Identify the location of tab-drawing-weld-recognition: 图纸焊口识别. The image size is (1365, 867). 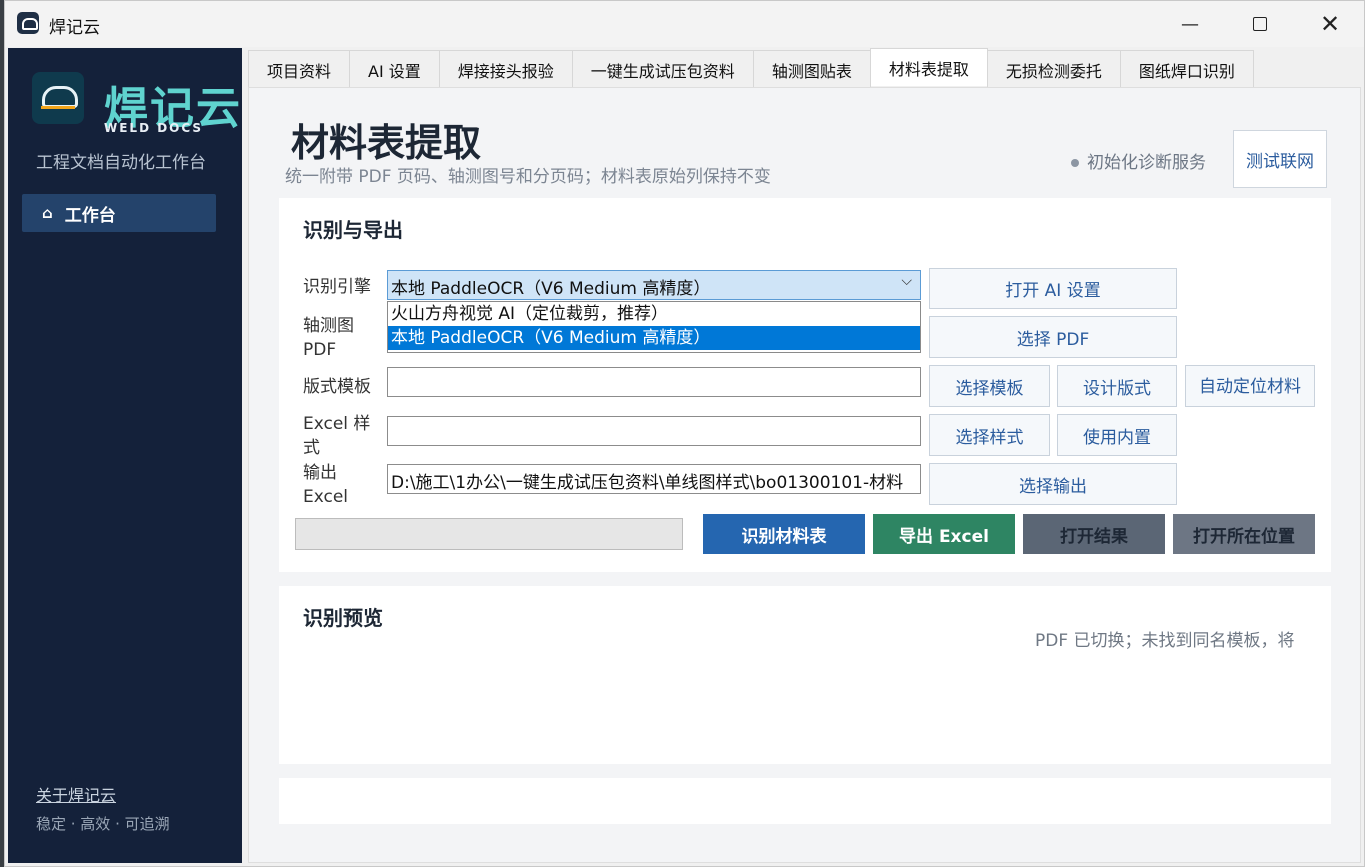
(1186, 69).